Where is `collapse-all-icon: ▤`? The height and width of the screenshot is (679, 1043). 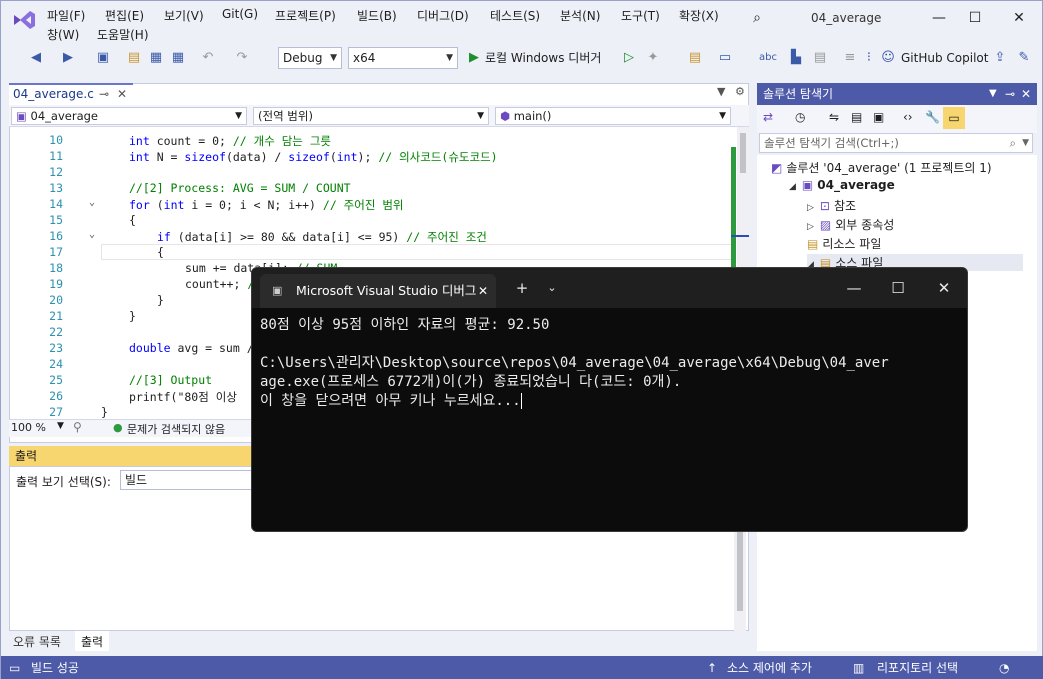 collapse-all-icon: ▤ is located at coordinates (856, 117).